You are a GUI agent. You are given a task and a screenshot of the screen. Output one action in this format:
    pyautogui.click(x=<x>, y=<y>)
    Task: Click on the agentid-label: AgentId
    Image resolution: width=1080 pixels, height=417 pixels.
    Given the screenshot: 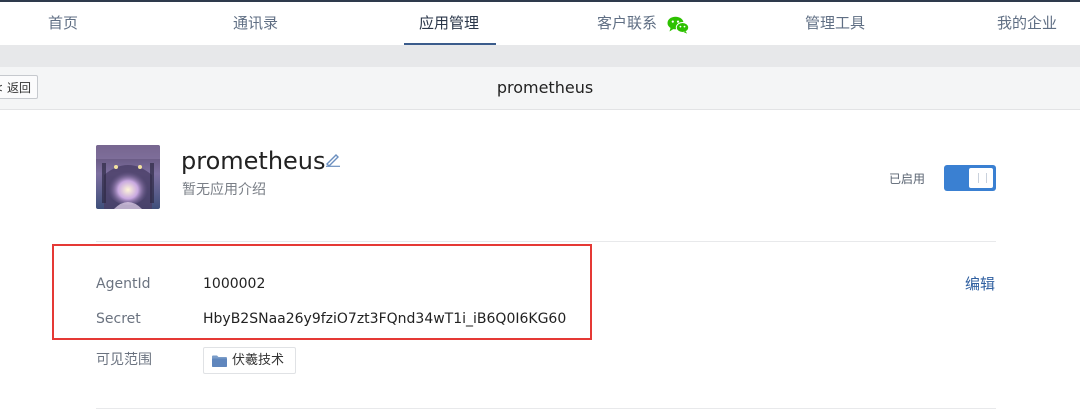 What is the action you would take?
    pyautogui.click(x=123, y=284)
    